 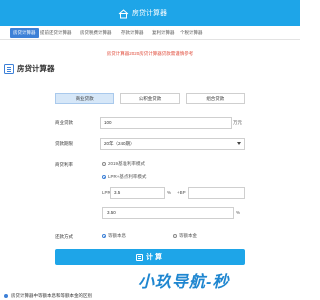 What do you see at coordinates (163, 34) in the screenshot?
I see `nav-item-compound-interest-calculator: 复利计算器` at bounding box center [163, 34].